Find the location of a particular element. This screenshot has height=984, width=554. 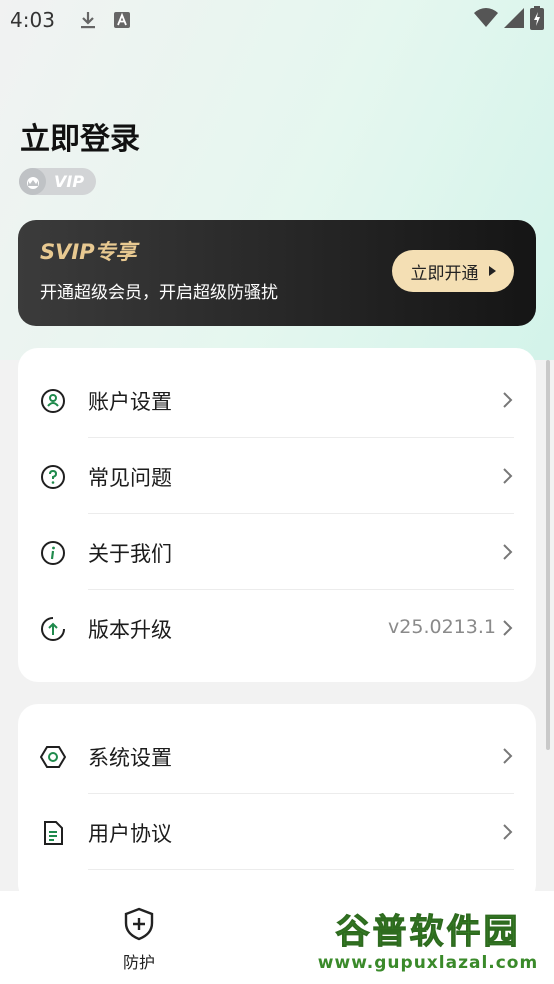

status-time: 4:03 is located at coordinates (32, 20).